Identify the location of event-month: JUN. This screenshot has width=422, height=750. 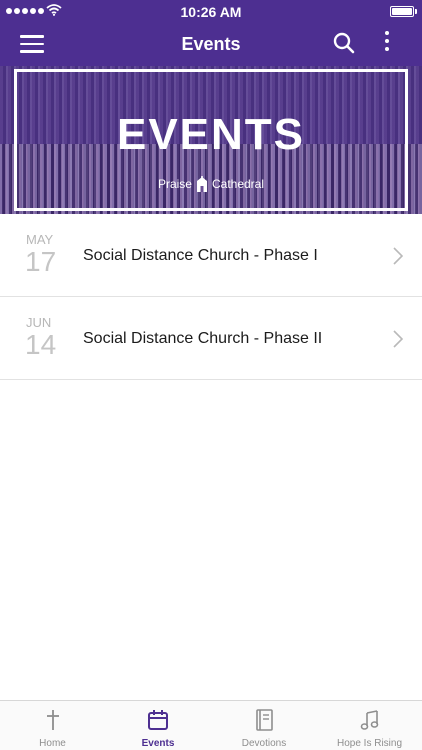
(39, 322).